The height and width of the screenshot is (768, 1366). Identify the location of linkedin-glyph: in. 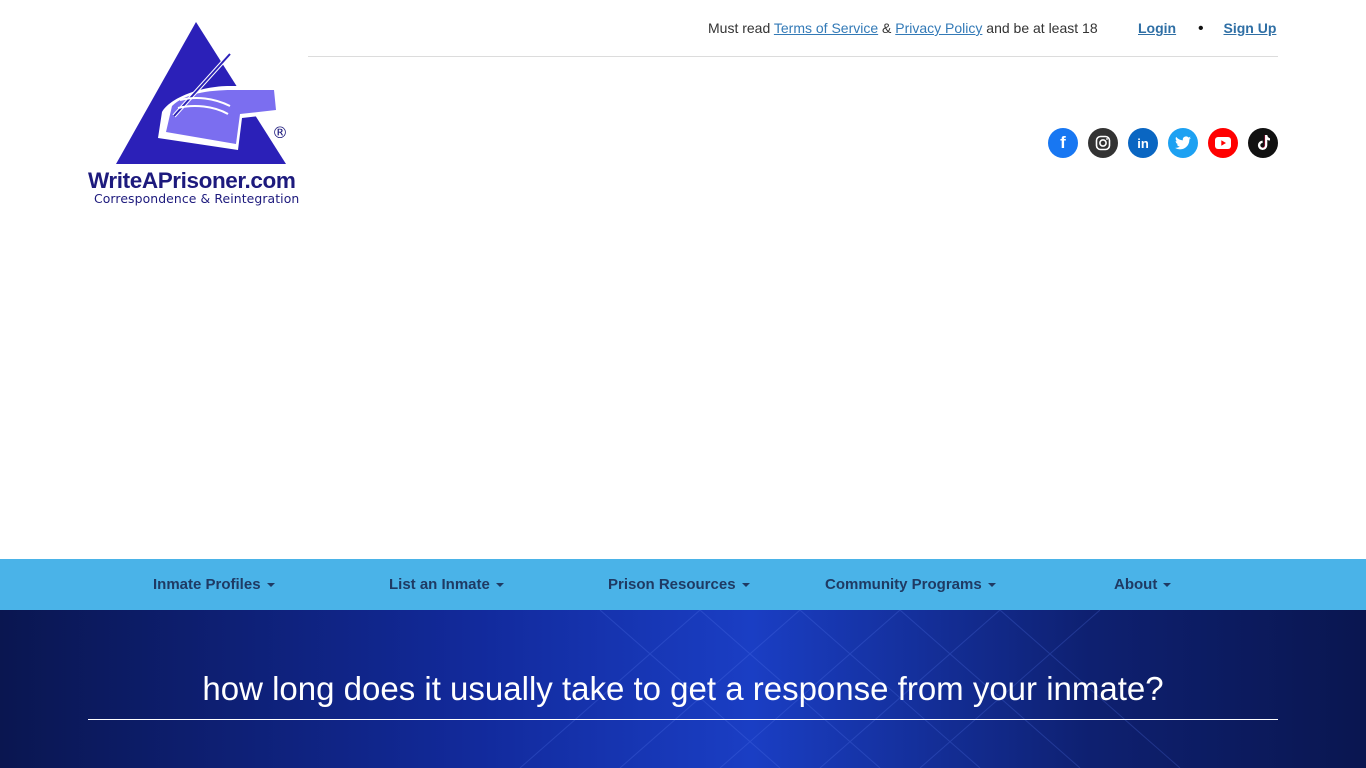
(1143, 143).